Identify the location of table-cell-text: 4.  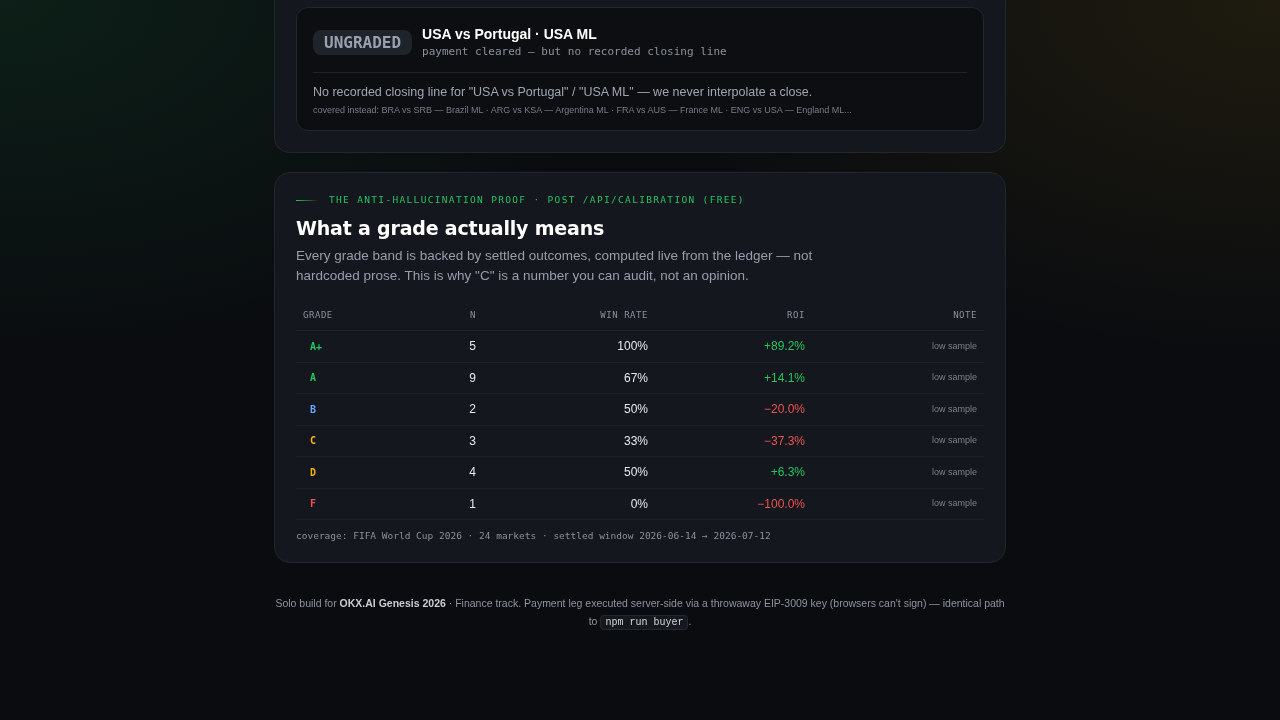
(472, 473).